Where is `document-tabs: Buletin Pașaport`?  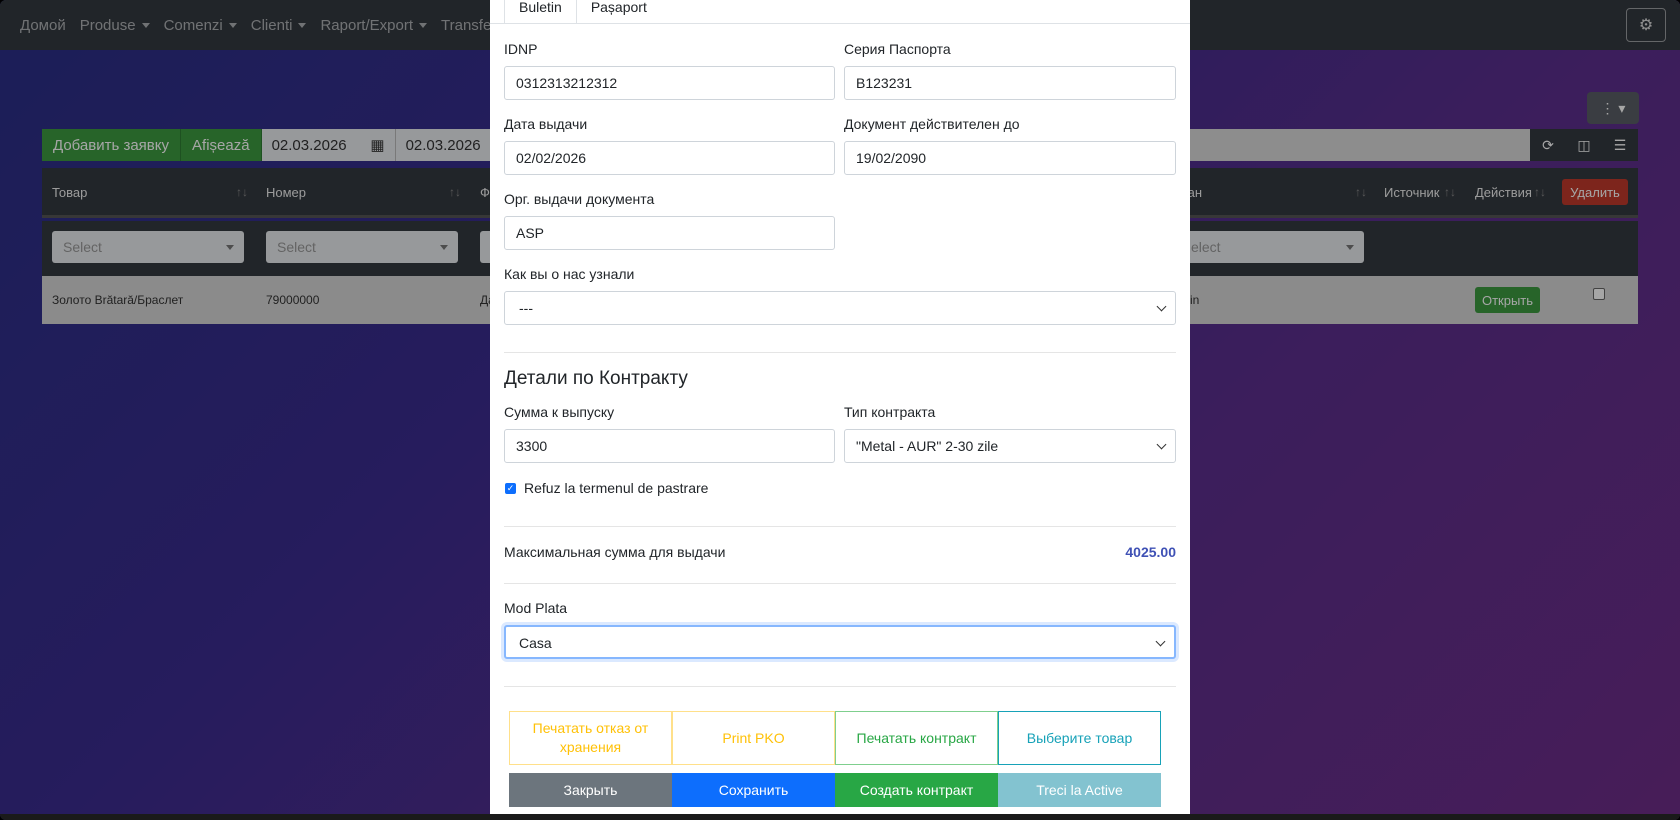
document-tabs: Buletin Pașaport is located at coordinates (582, 12).